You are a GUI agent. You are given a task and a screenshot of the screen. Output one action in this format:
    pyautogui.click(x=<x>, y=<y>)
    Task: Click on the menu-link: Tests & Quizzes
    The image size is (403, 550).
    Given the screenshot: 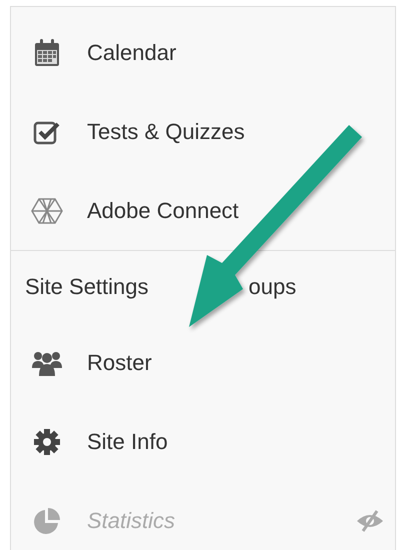 What is the action you would take?
    pyautogui.click(x=166, y=131)
    